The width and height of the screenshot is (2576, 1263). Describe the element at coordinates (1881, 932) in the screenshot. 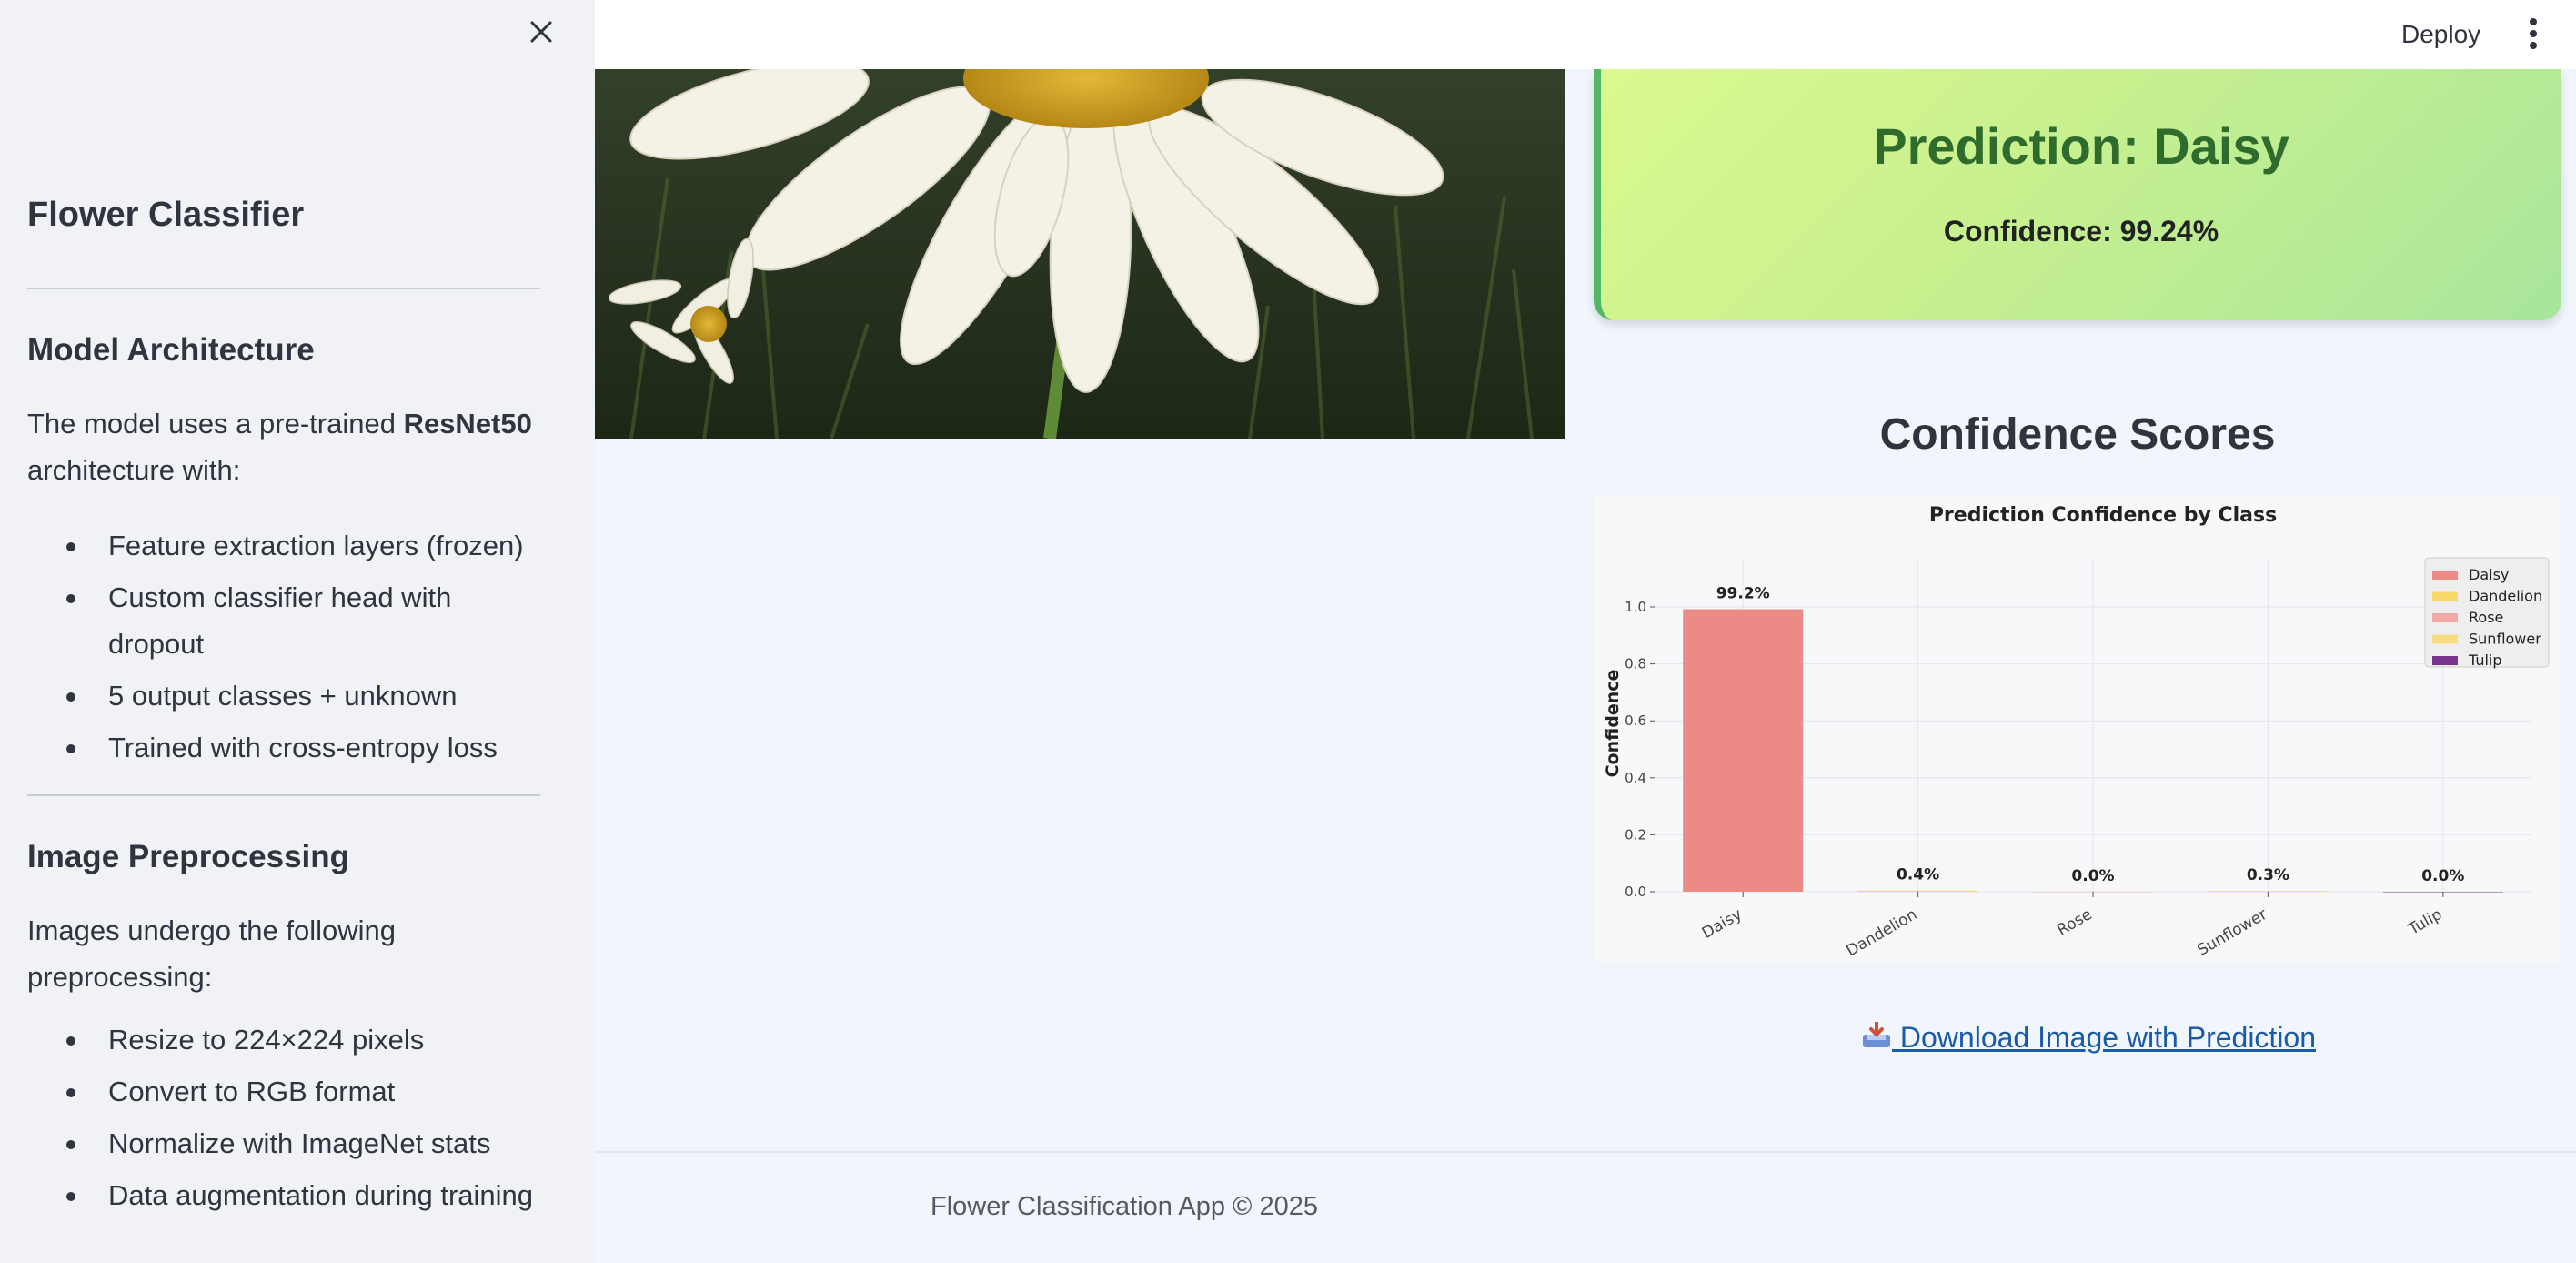

I see `x-tick-label: Dandelion` at that location.